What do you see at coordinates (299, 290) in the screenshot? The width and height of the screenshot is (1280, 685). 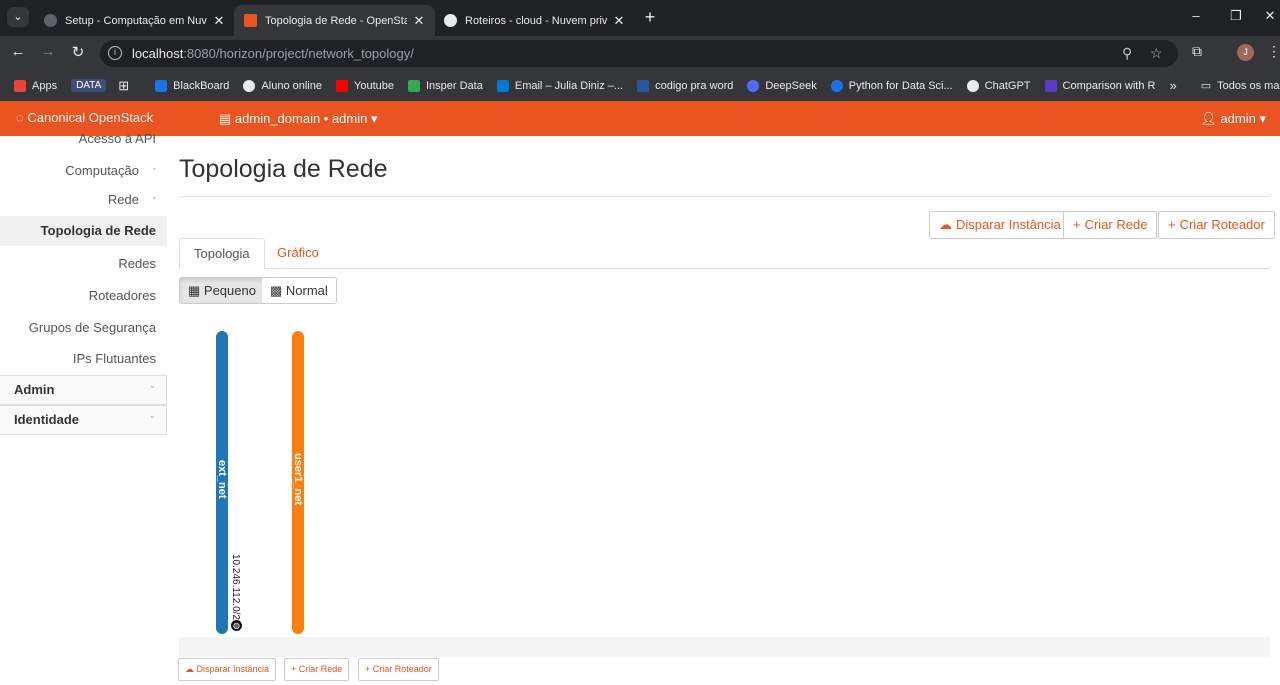 I see `toggle-normal: ▩ Normal` at bounding box center [299, 290].